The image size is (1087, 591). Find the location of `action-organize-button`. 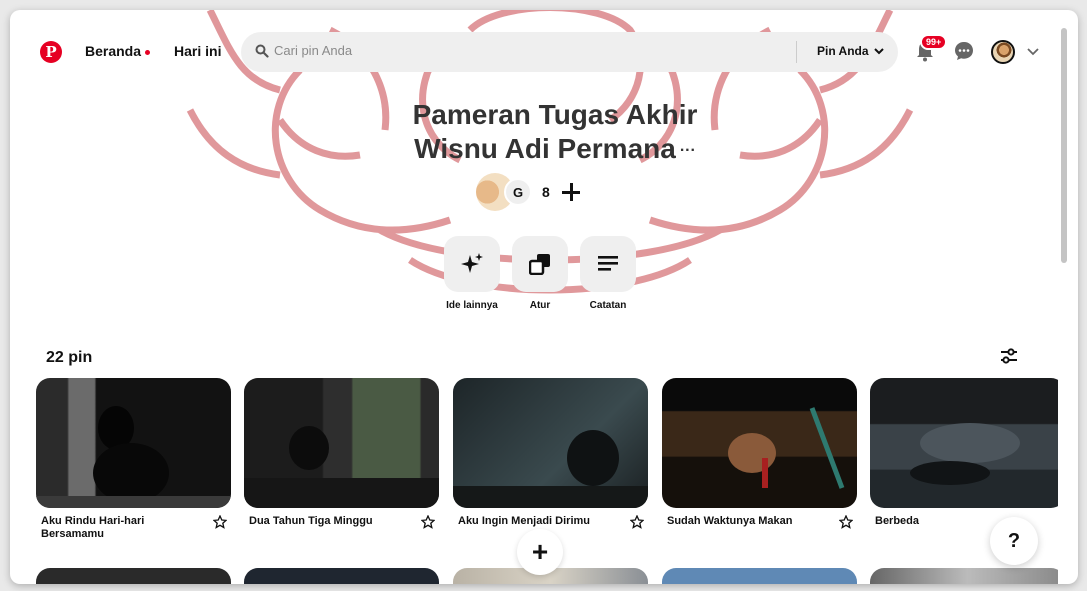

action-organize-button is located at coordinates (540, 264).